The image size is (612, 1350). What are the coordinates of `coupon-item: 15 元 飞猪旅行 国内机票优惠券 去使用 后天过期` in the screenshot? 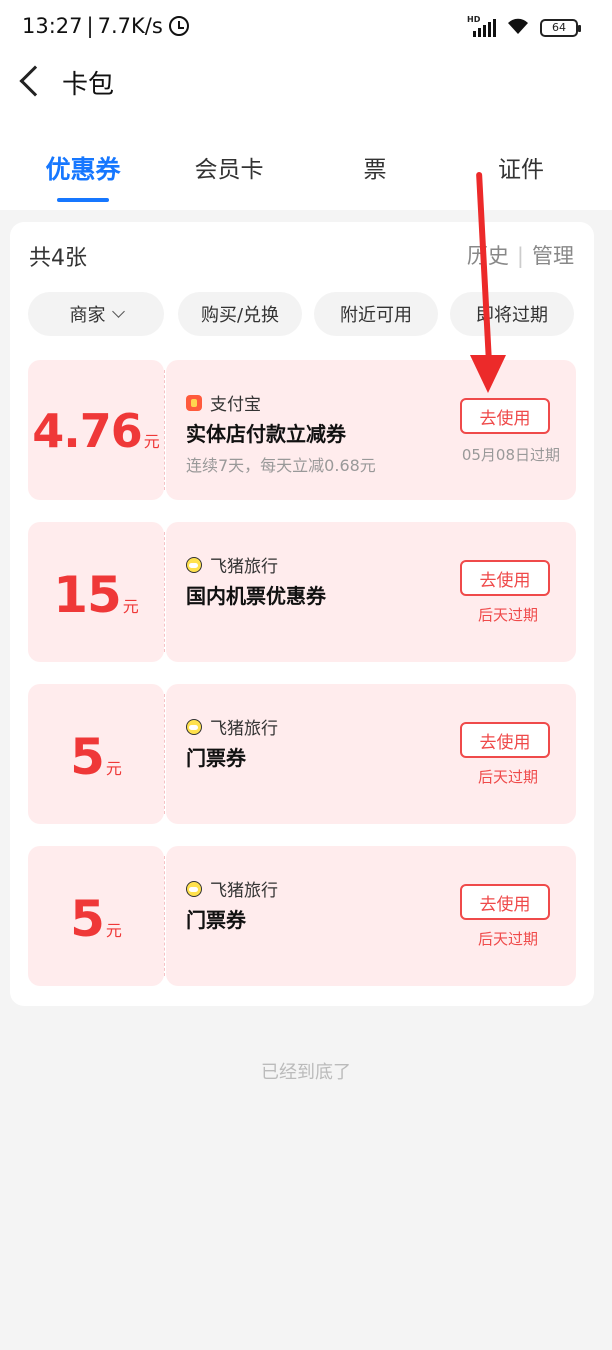 It's located at (302, 592).